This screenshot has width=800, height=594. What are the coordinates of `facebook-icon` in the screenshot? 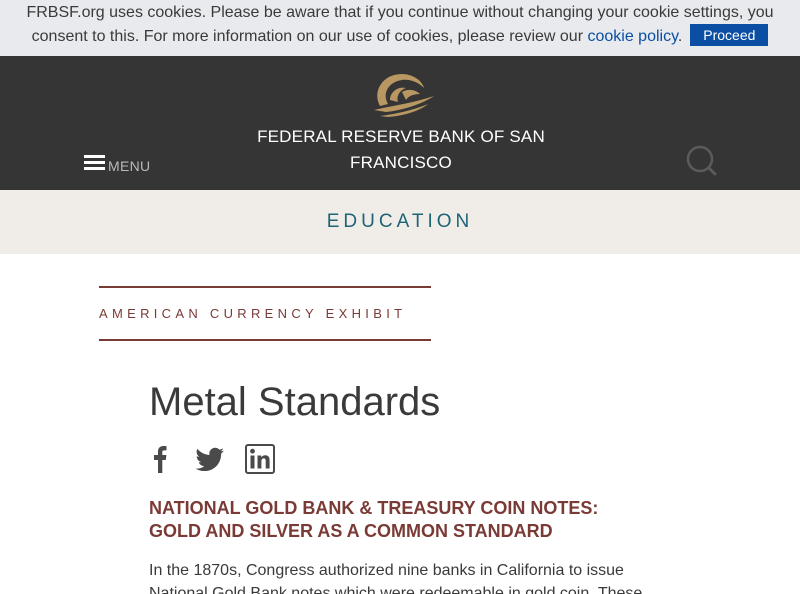 It's located at (160, 459).